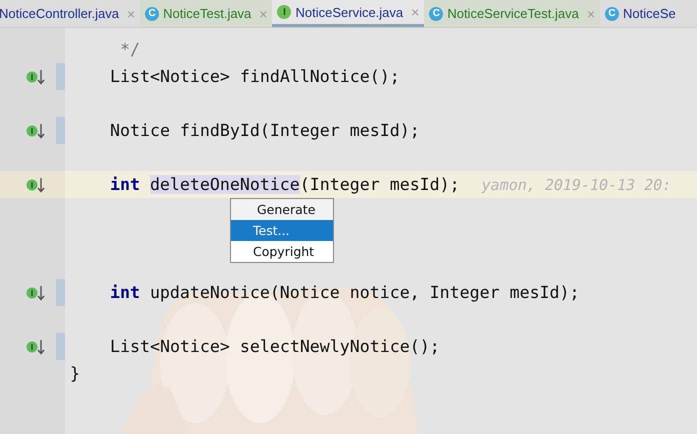 The width and height of the screenshot is (697, 434). Describe the element at coordinates (255, 76) in the screenshot. I see `code-line: List<Notice> findAllNotice();` at that location.